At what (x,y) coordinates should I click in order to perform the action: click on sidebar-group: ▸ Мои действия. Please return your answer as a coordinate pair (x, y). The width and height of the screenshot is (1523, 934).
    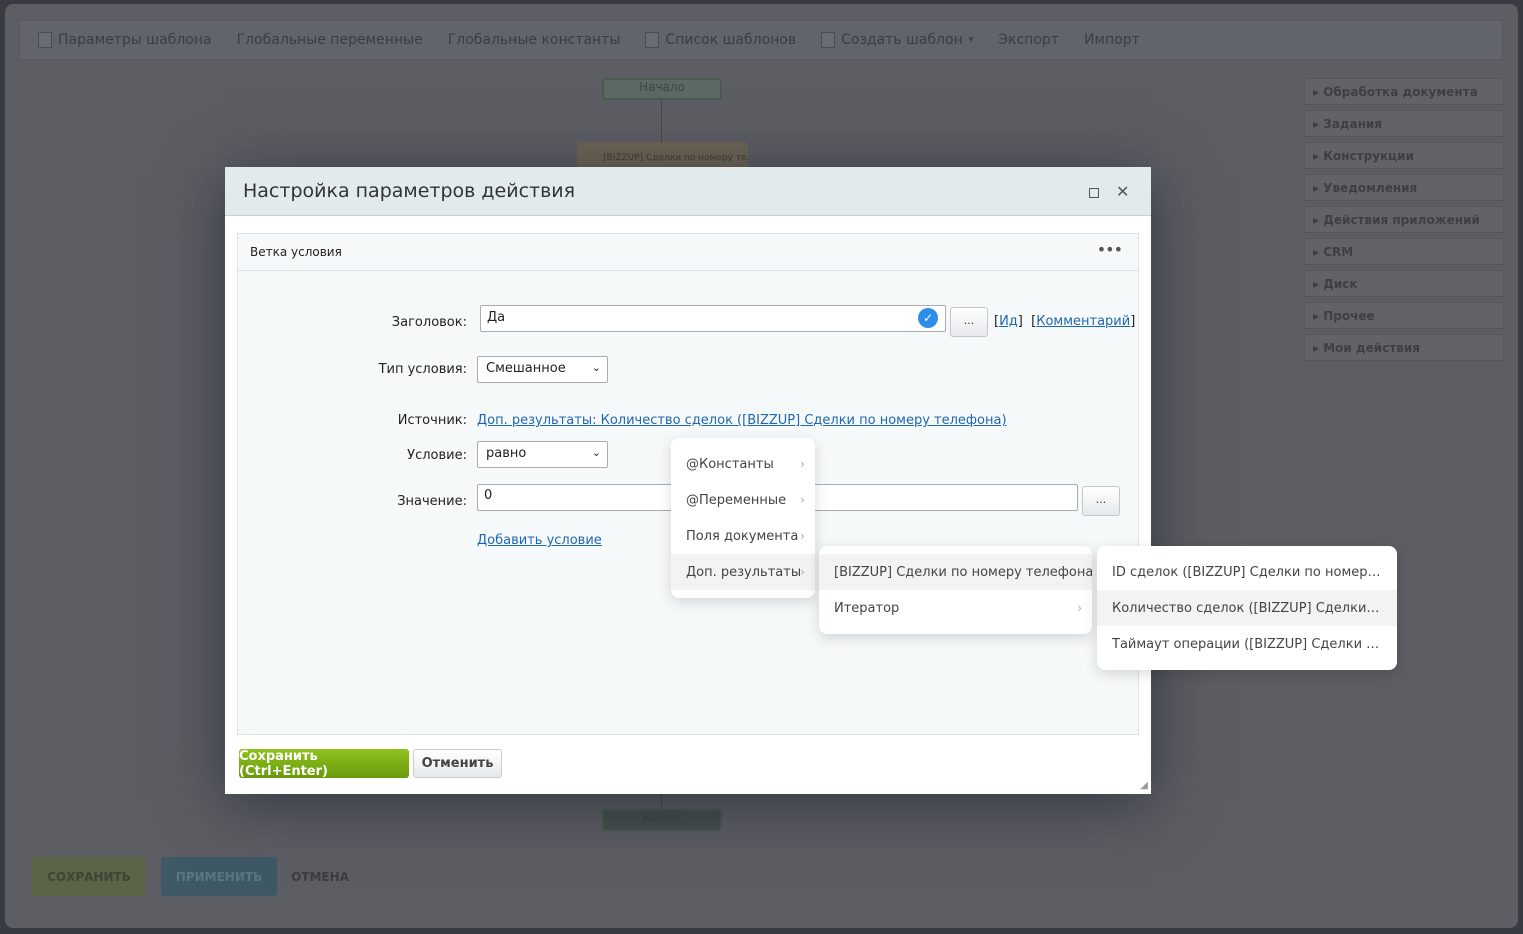
    Looking at the image, I should click on (1404, 347).